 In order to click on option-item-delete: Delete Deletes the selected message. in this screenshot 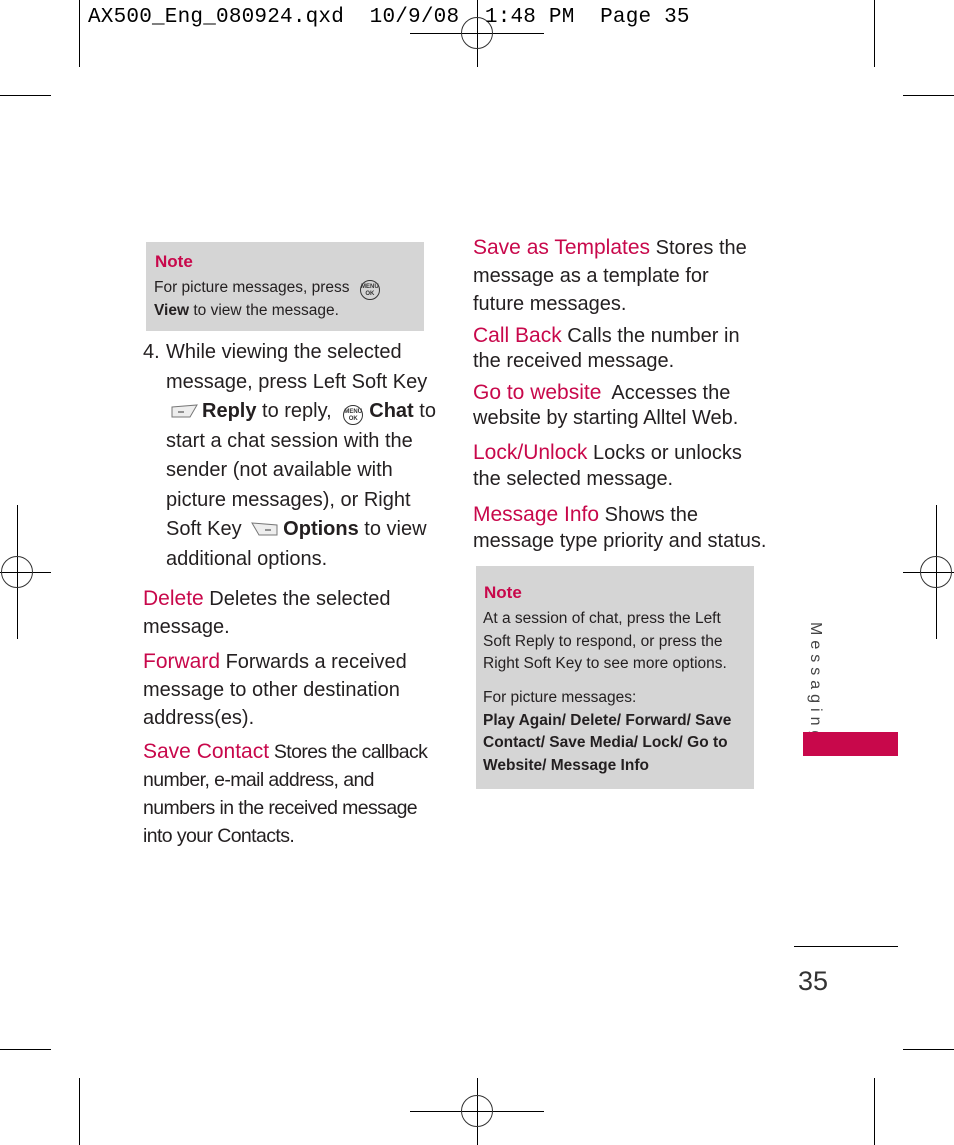, I will do `click(267, 612)`.